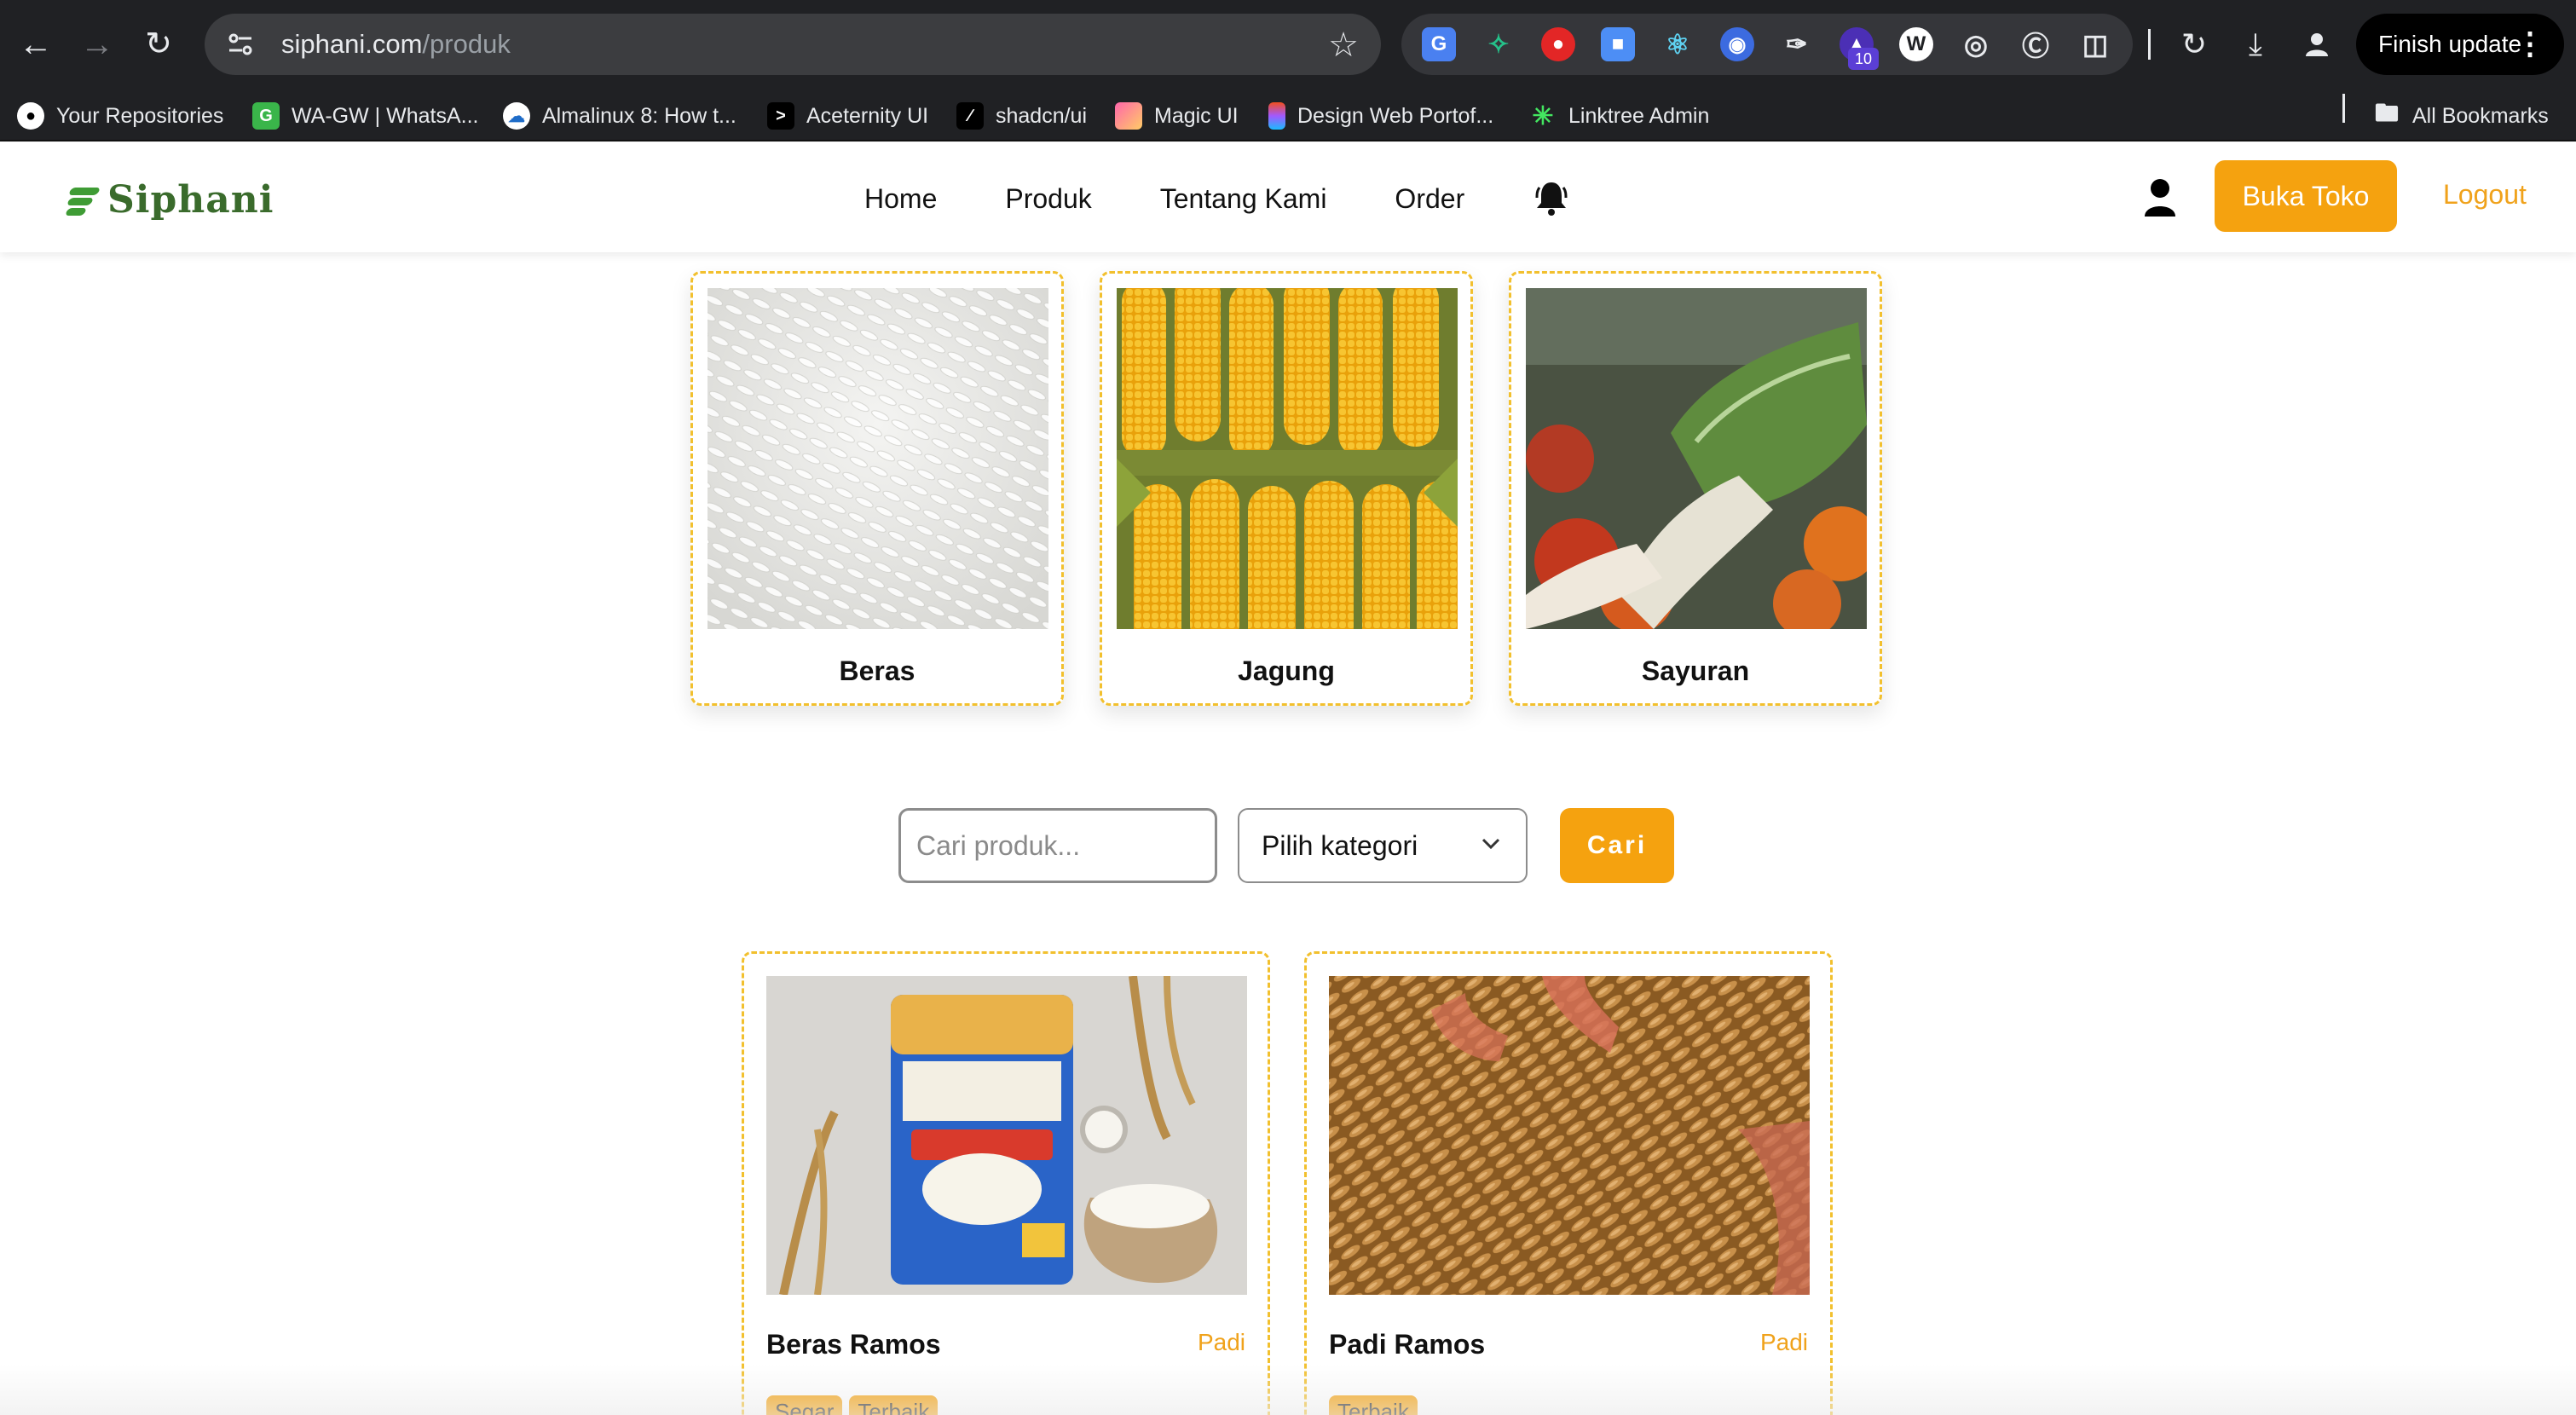  Describe the element at coordinates (1340, 845) in the screenshot. I see `category-select-value: Pilih kategori` at that location.